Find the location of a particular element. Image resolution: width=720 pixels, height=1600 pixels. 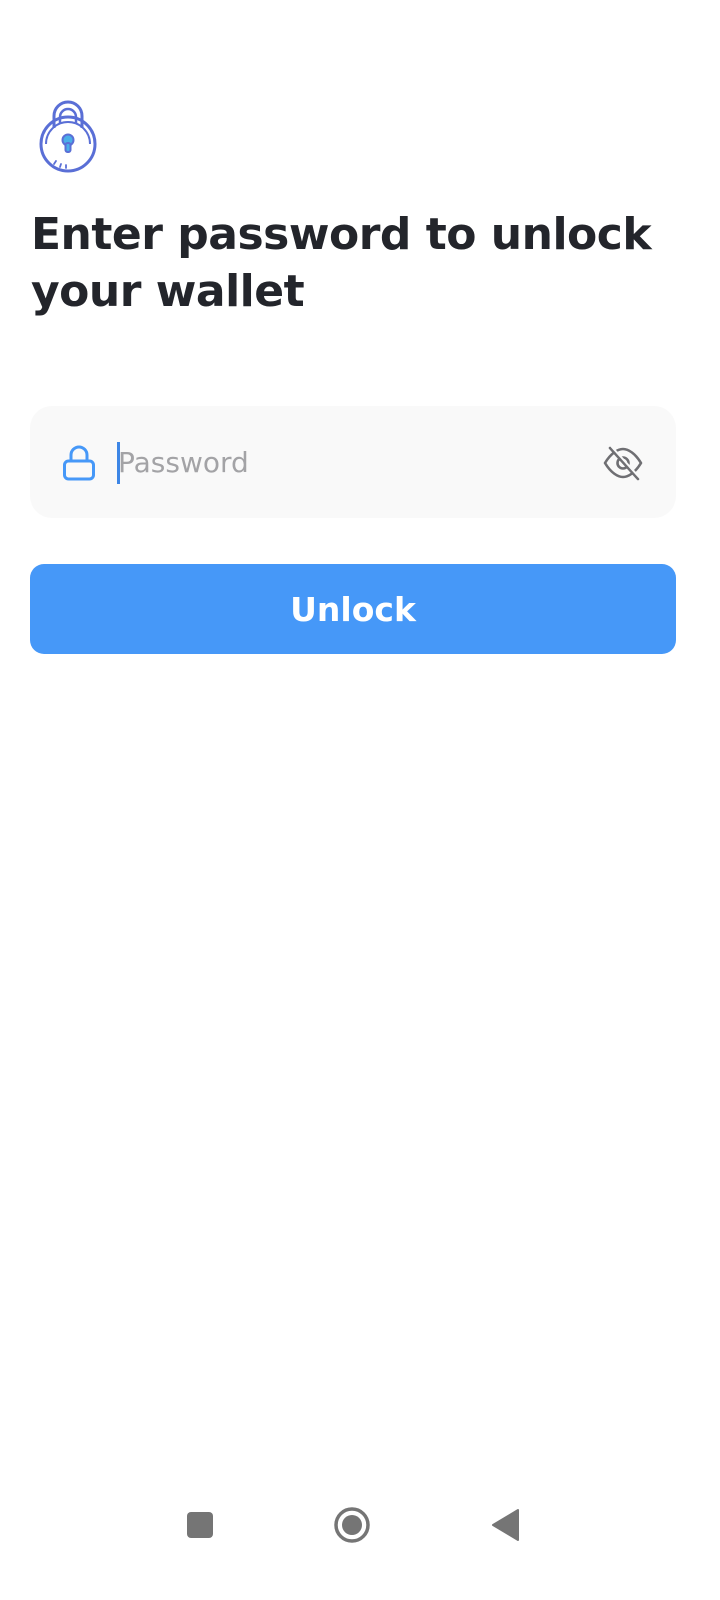

lock-icon is located at coordinates (79, 463).